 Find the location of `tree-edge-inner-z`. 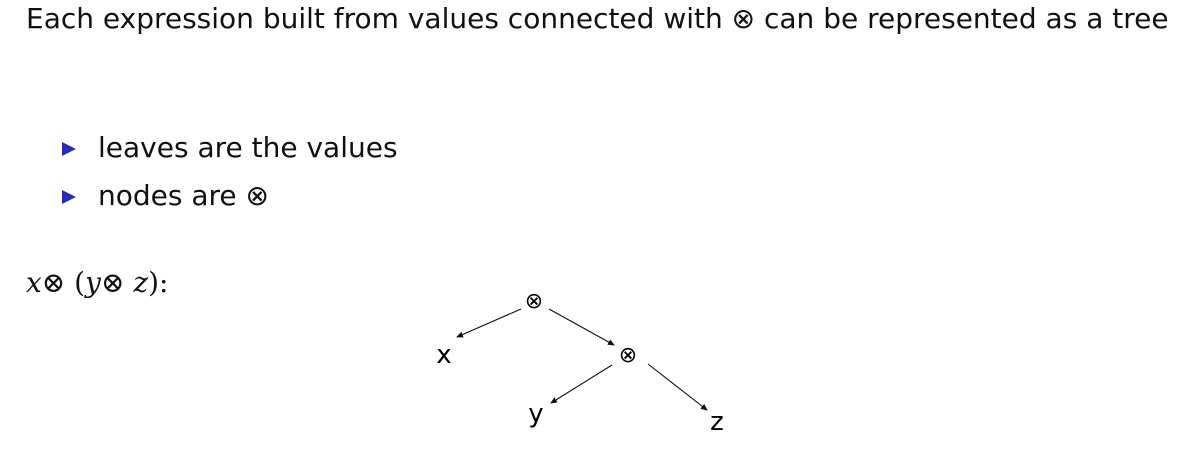

tree-edge-inner-z is located at coordinates (677, 387).